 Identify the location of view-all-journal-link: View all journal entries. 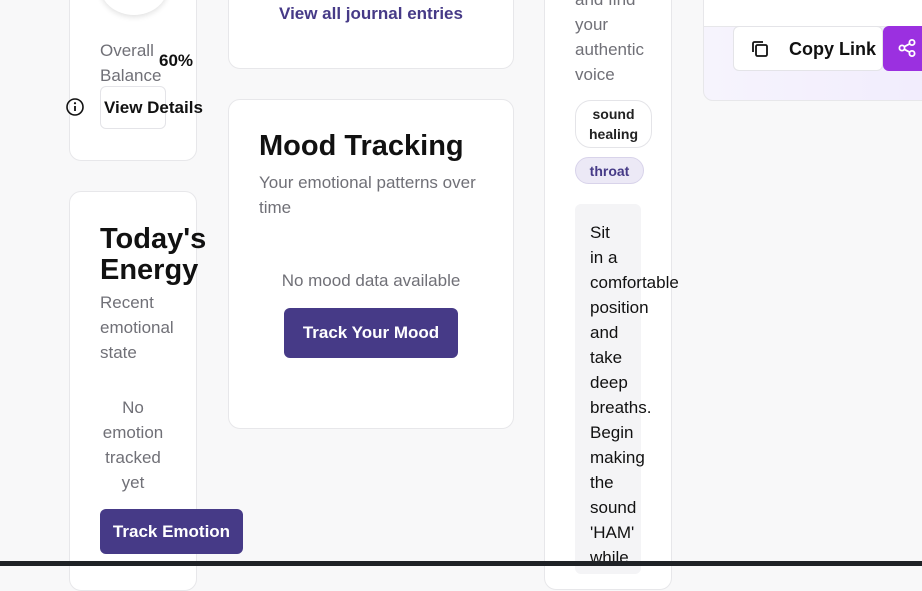
(371, 14).